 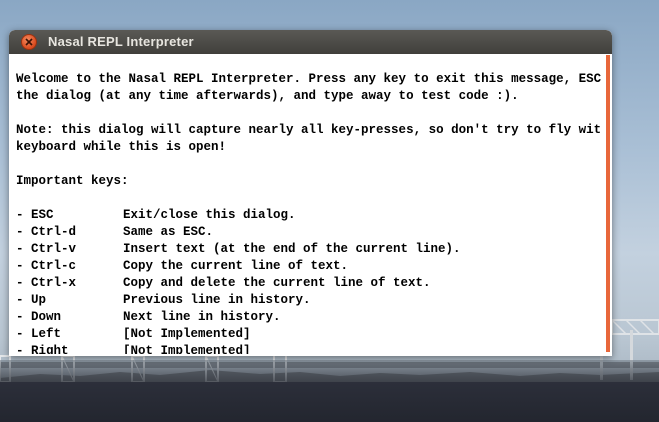 What do you see at coordinates (209, 215) in the screenshot?
I see `key-description: Exit/close this dialog.` at bounding box center [209, 215].